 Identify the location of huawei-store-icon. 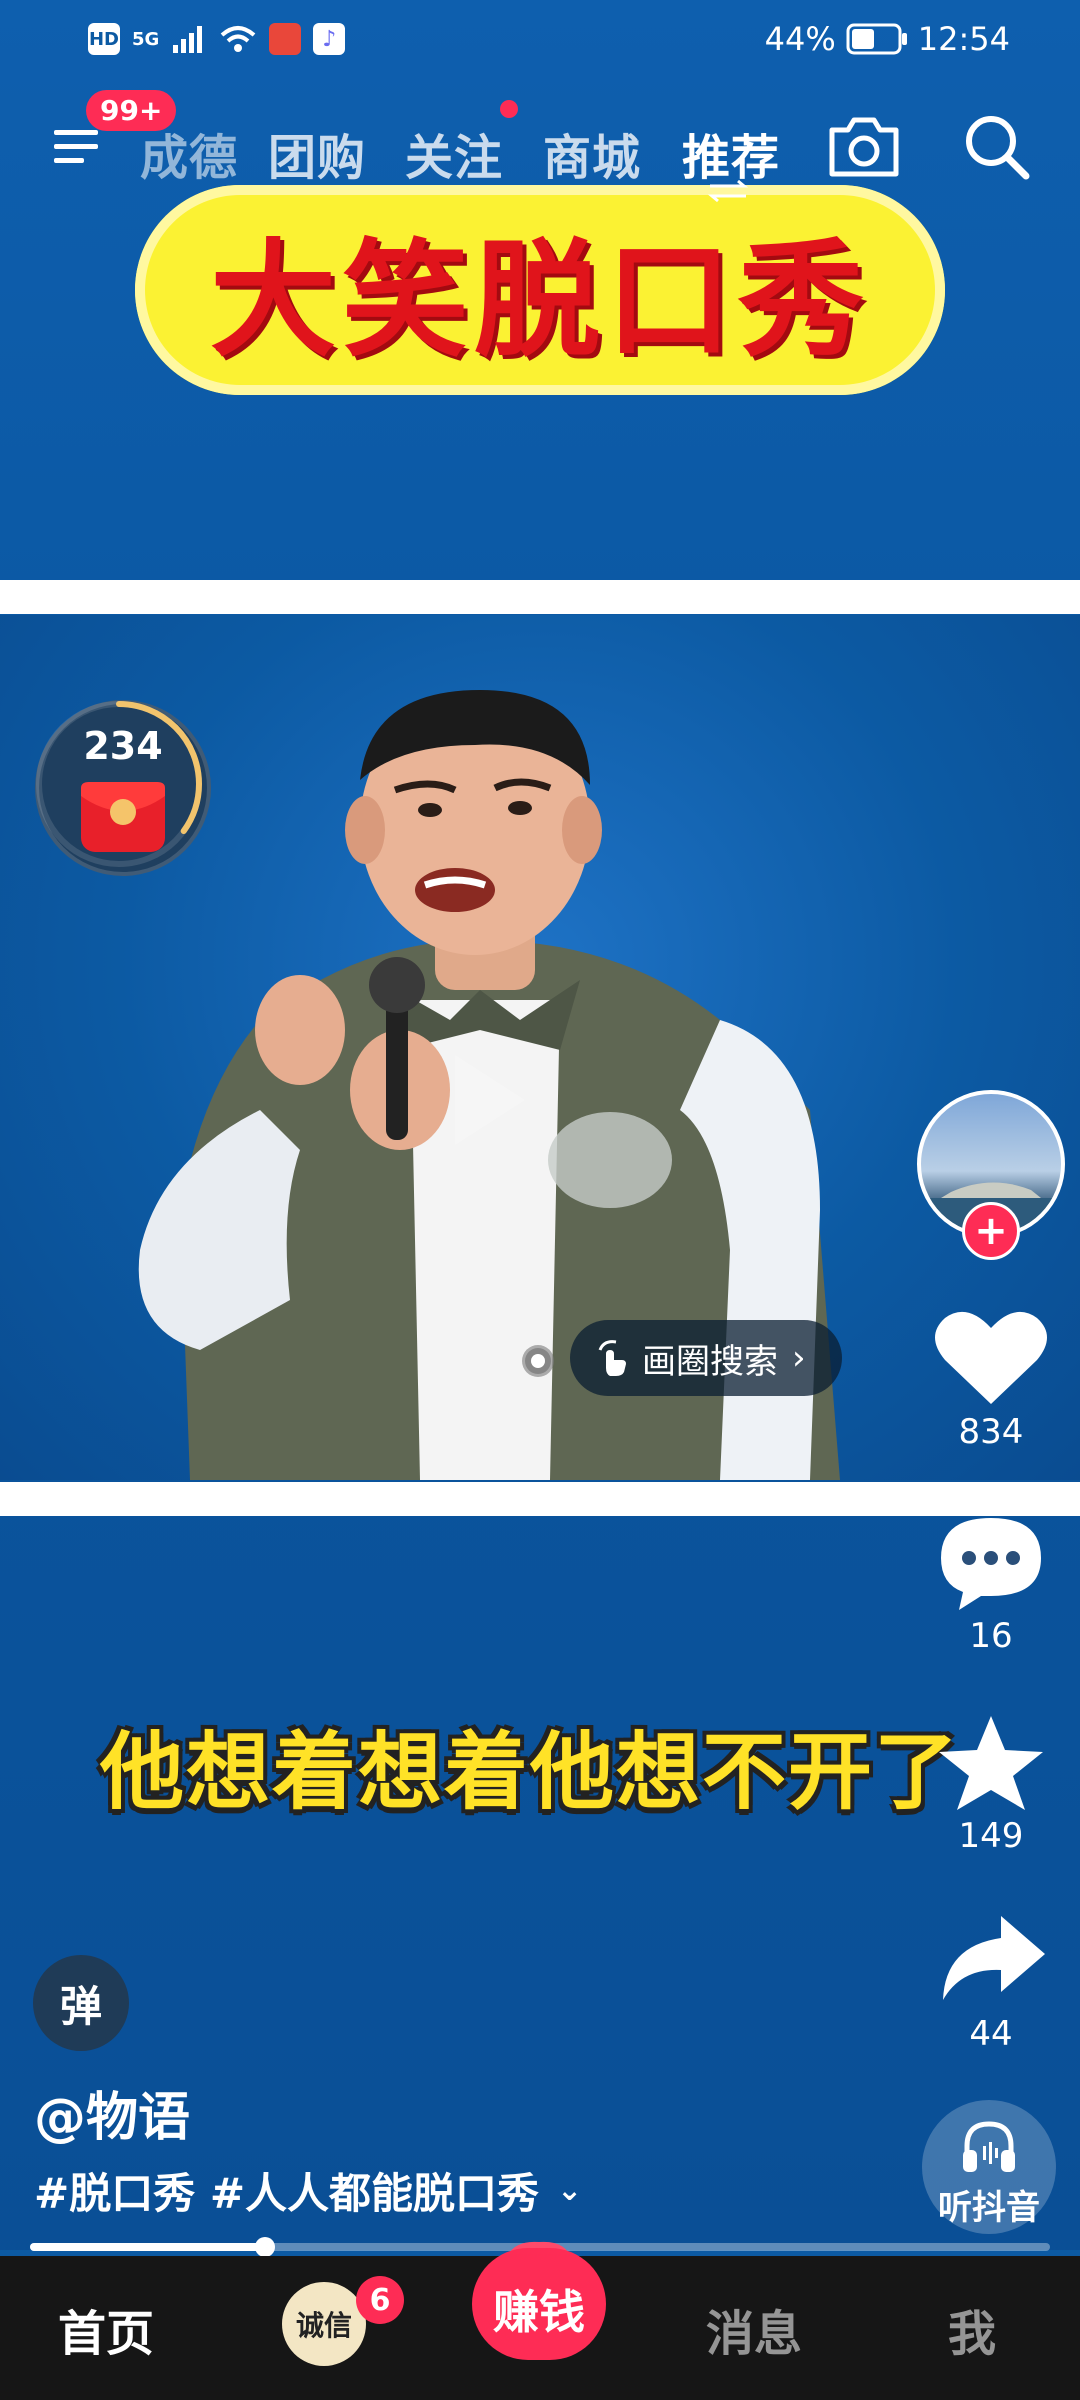
(285, 39).